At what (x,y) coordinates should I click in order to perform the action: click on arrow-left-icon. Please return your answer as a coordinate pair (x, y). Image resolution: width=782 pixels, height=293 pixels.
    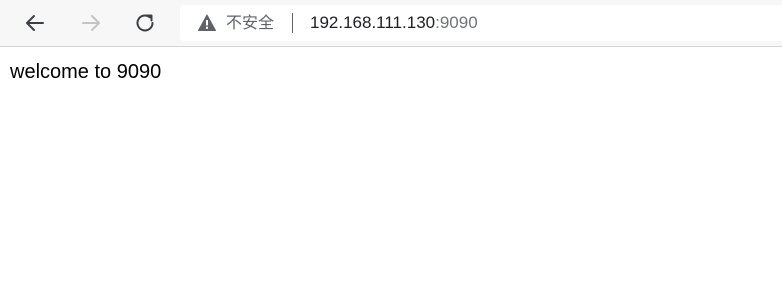
    Looking at the image, I should click on (35, 23).